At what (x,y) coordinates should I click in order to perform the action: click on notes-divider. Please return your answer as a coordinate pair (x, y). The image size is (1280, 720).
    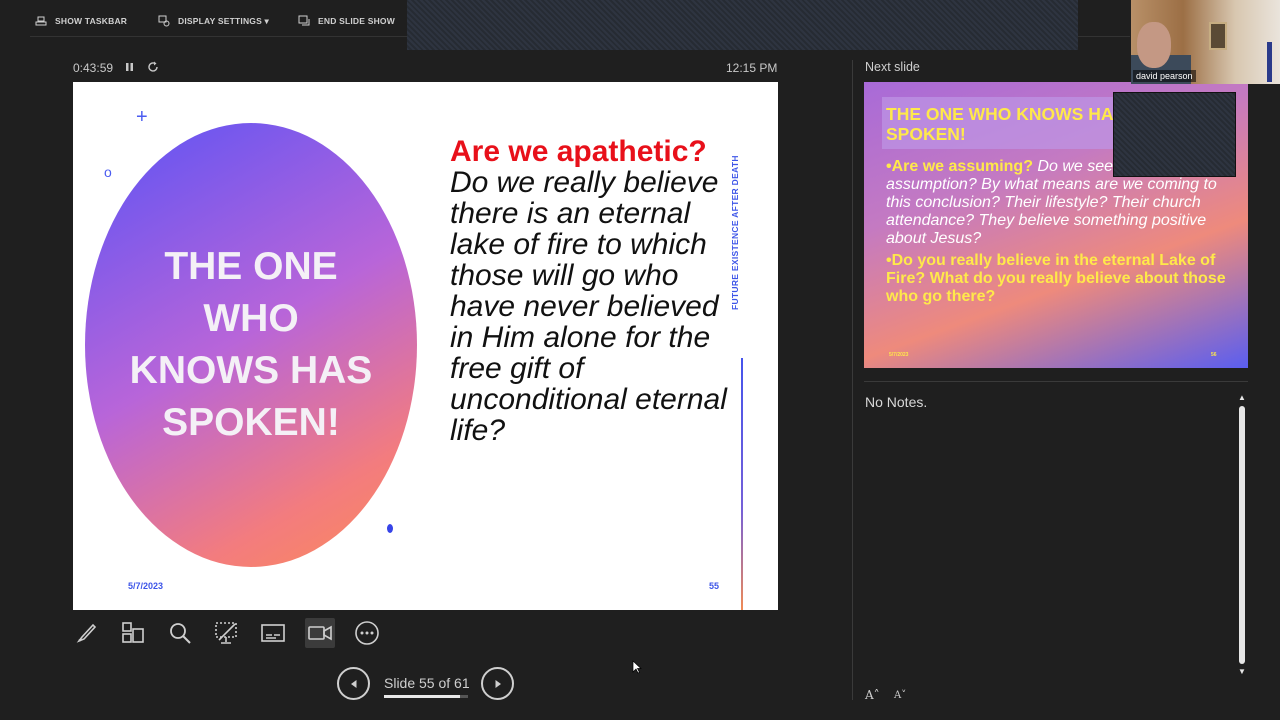
    Looking at the image, I should click on (1056, 381).